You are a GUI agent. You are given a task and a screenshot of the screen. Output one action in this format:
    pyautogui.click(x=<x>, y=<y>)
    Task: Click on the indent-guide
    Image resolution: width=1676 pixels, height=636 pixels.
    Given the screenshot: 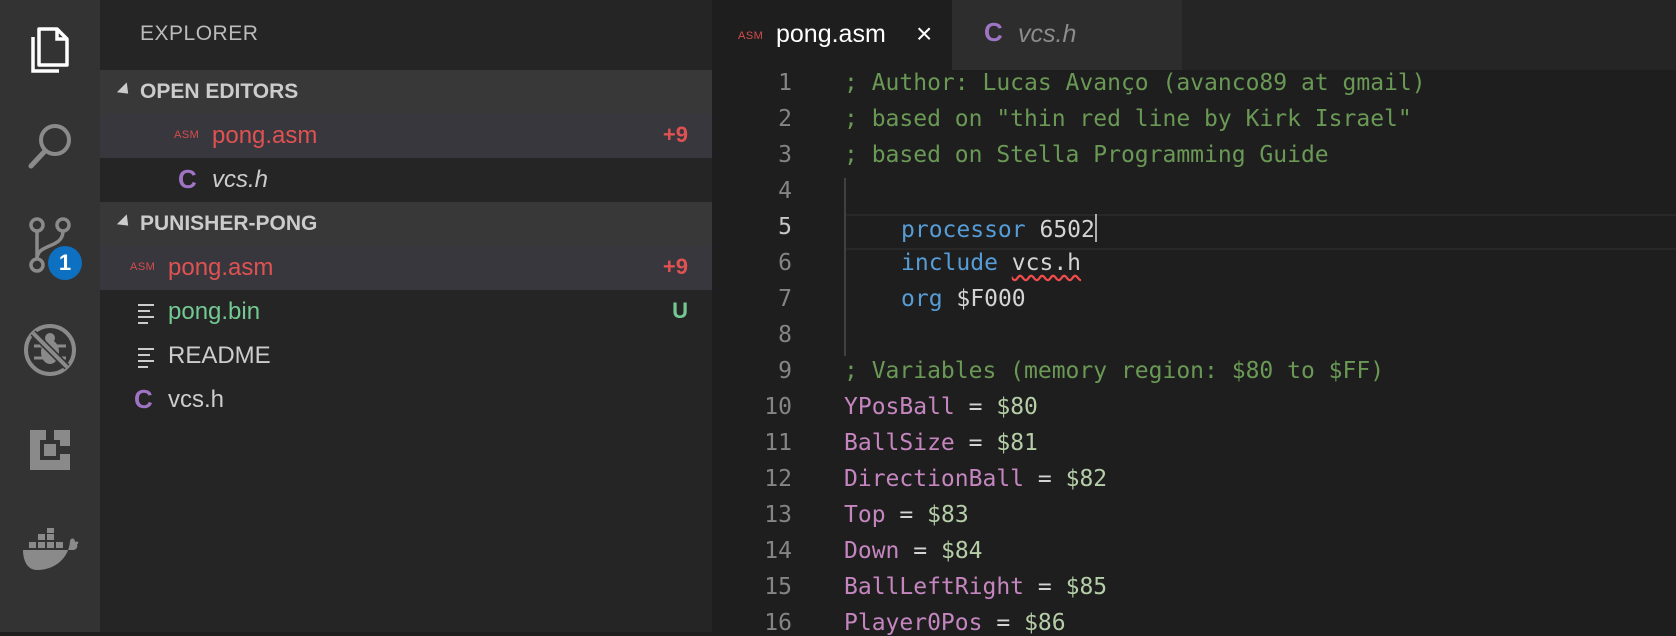 What is the action you would take?
    pyautogui.click(x=845, y=267)
    